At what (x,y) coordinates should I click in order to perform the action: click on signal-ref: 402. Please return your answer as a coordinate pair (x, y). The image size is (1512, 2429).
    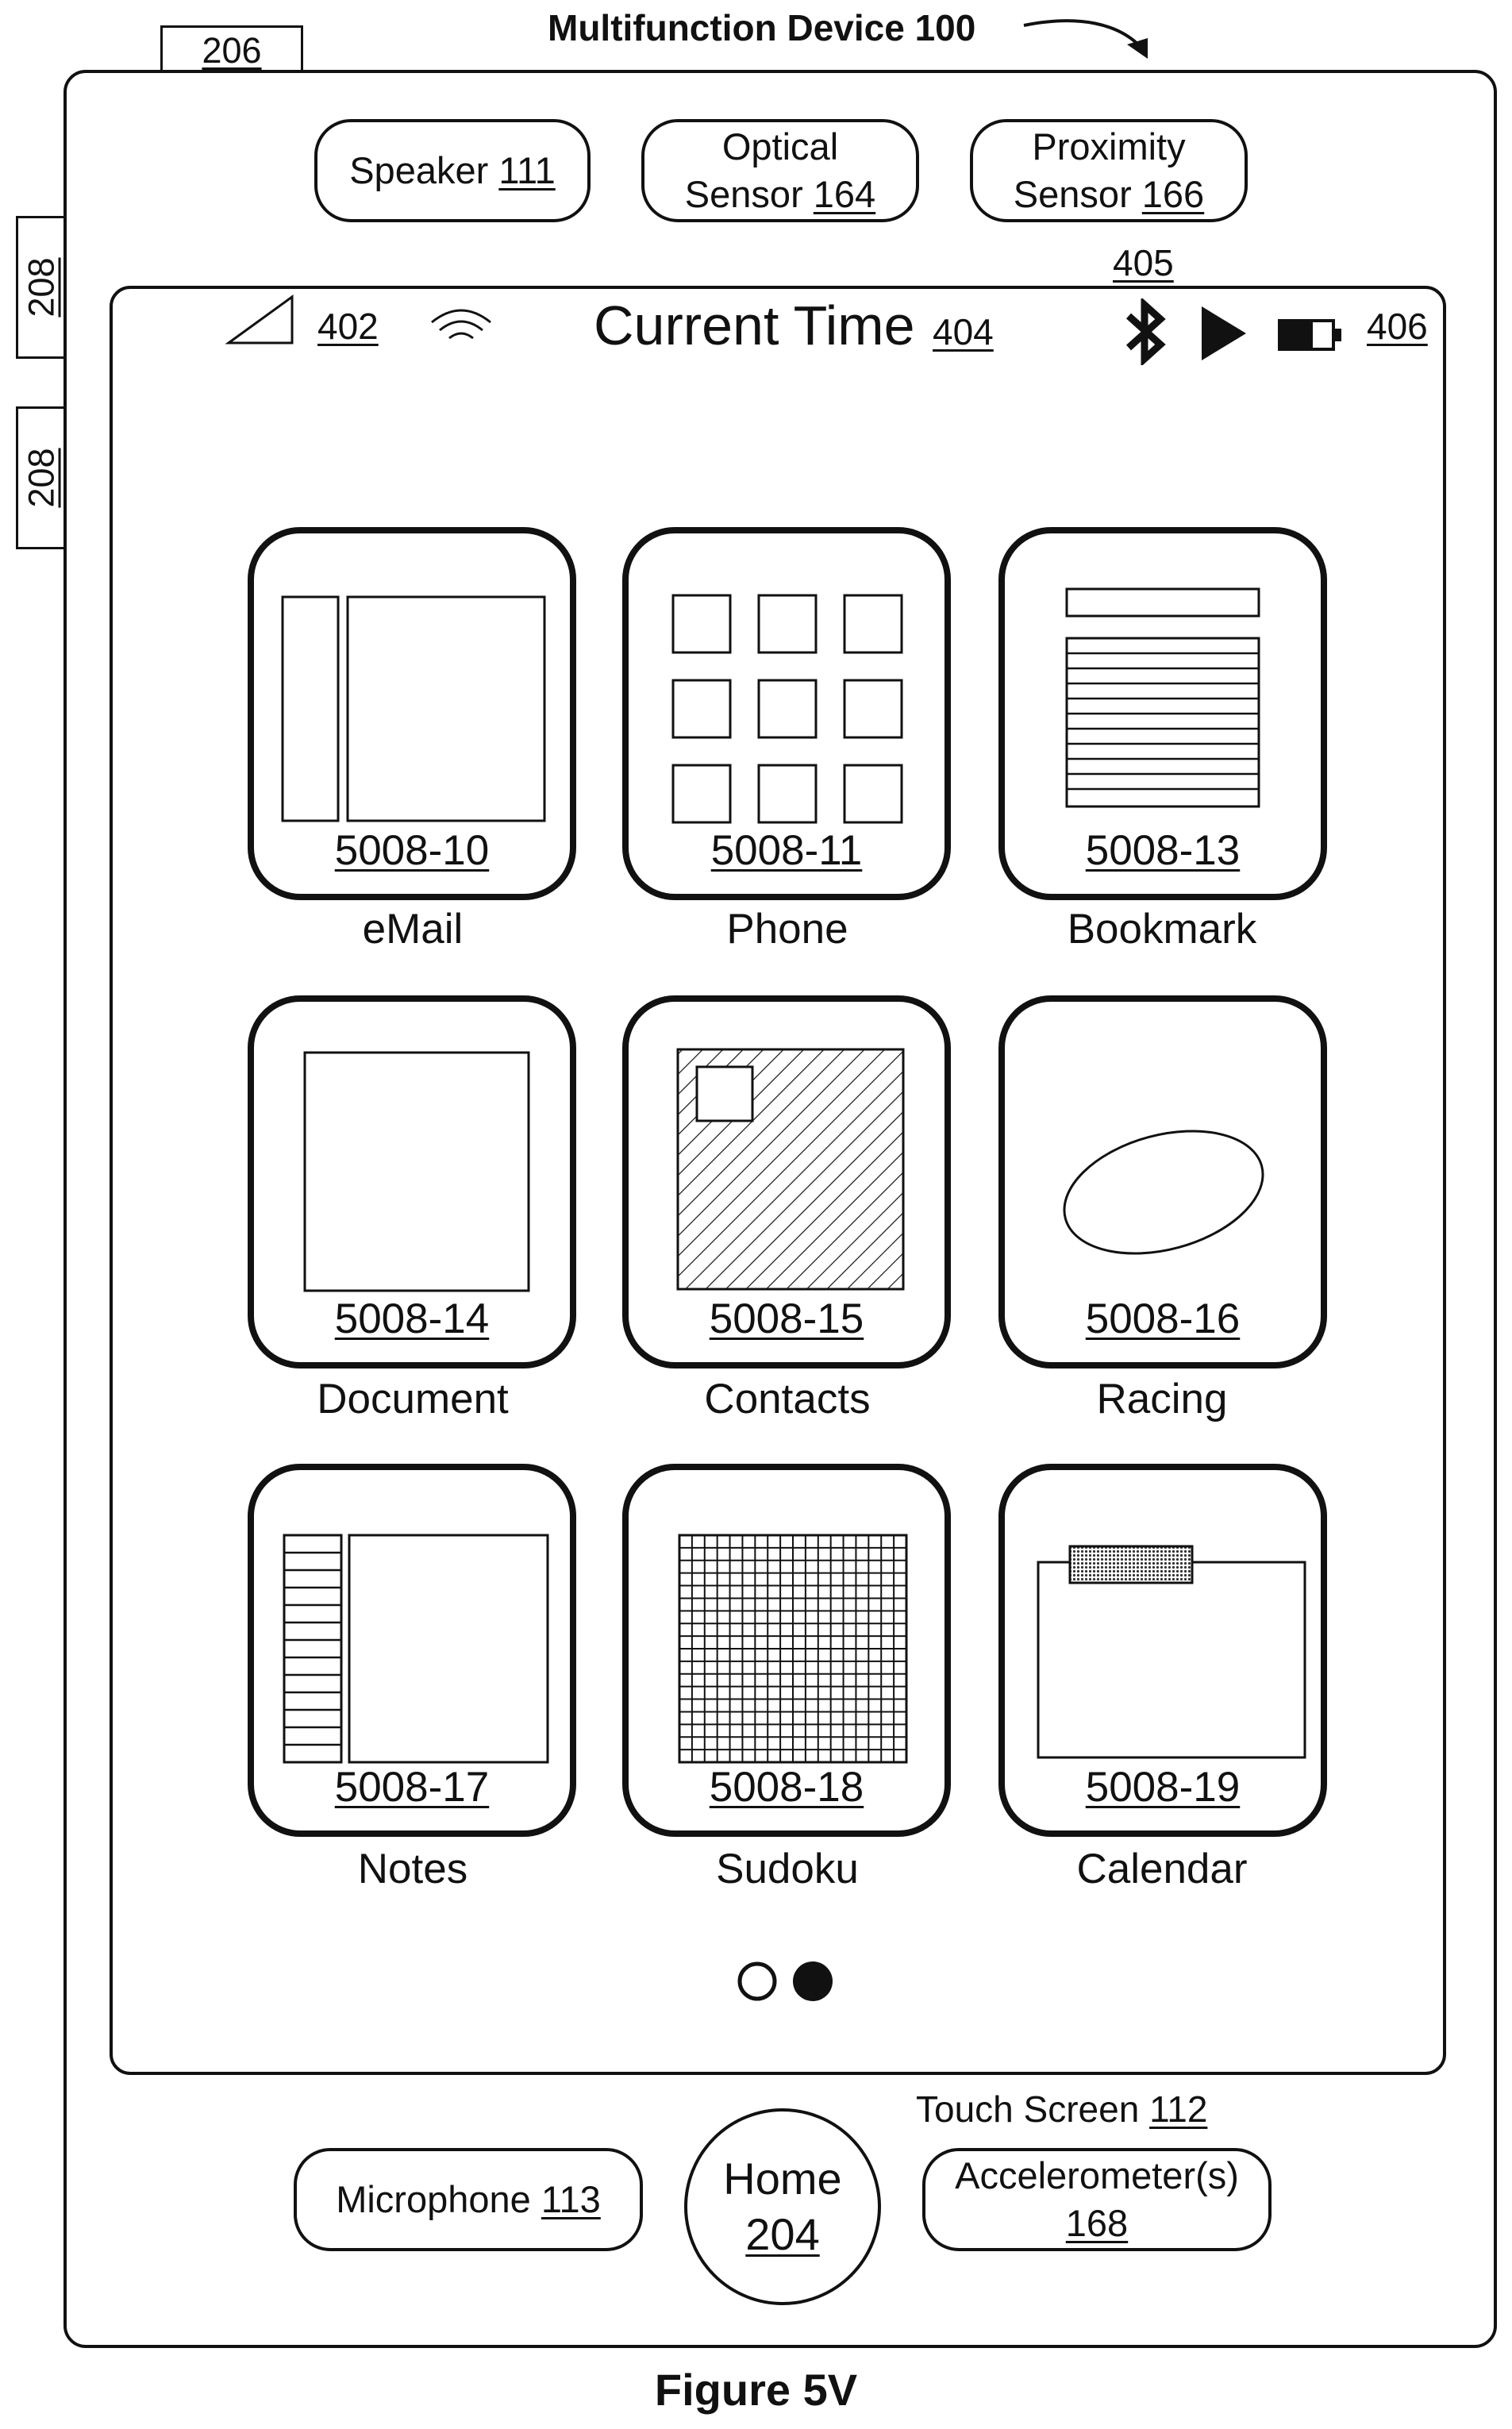
    Looking at the image, I should click on (348, 326).